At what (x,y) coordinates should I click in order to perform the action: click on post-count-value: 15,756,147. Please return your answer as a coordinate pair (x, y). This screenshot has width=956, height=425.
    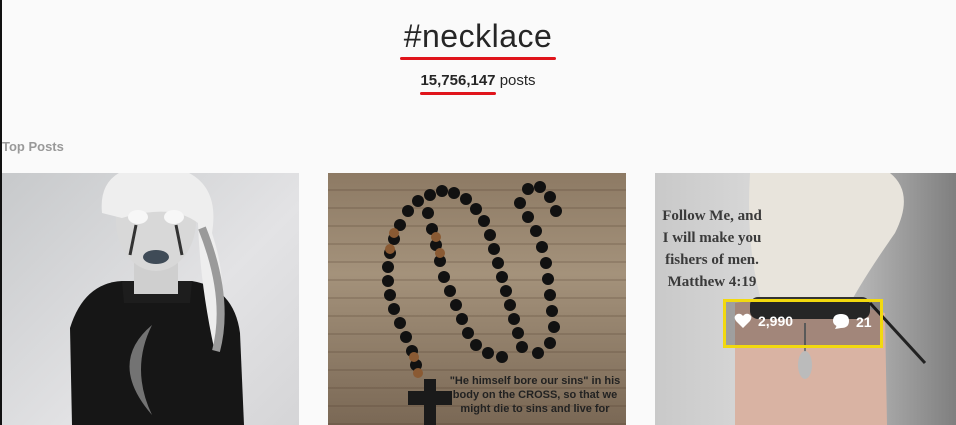
    Looking at the image, I should click on (458, 80).